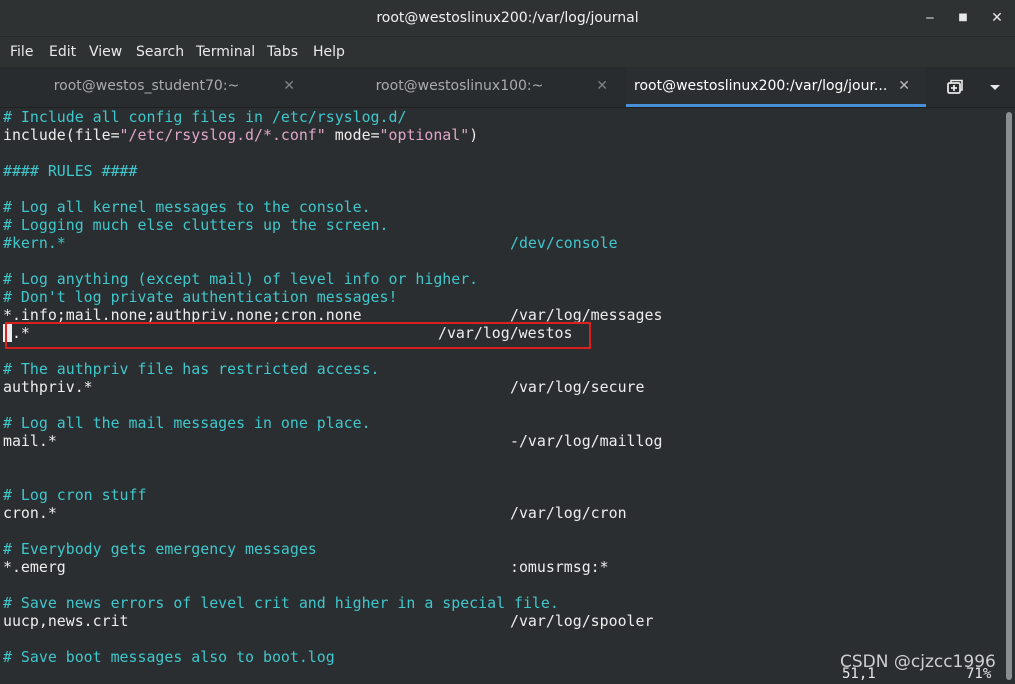 This screenshot has width=1015, height=684. I want to click on rule-line: uucp,news.crit/var/log/spooler, so click(503, 621).